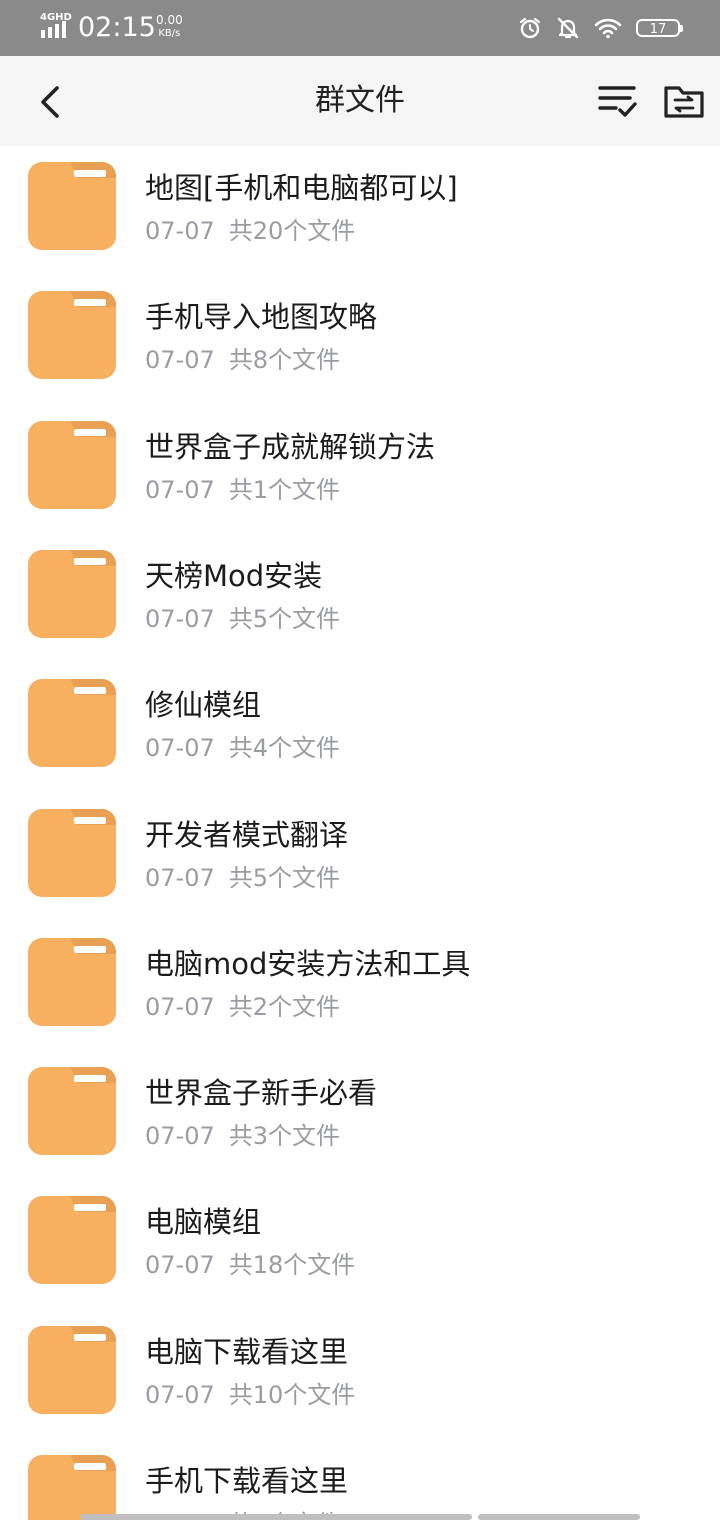 The image size is (720, 1520). Describe the element at coordinates (659, 28) in the screenshot. I see `battery-indicator: 17` at that location.